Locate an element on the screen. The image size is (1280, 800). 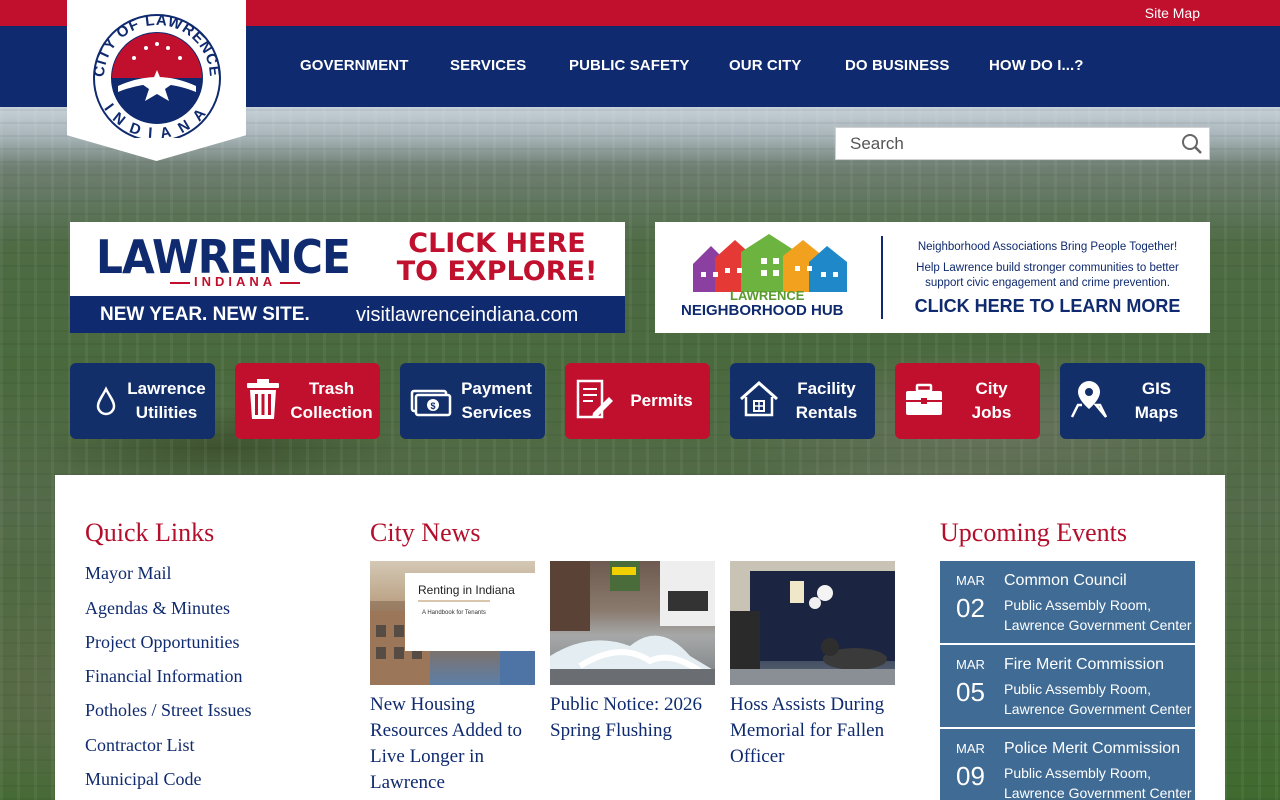
nav-services: SERVICES is located at coordinates (488, 65).